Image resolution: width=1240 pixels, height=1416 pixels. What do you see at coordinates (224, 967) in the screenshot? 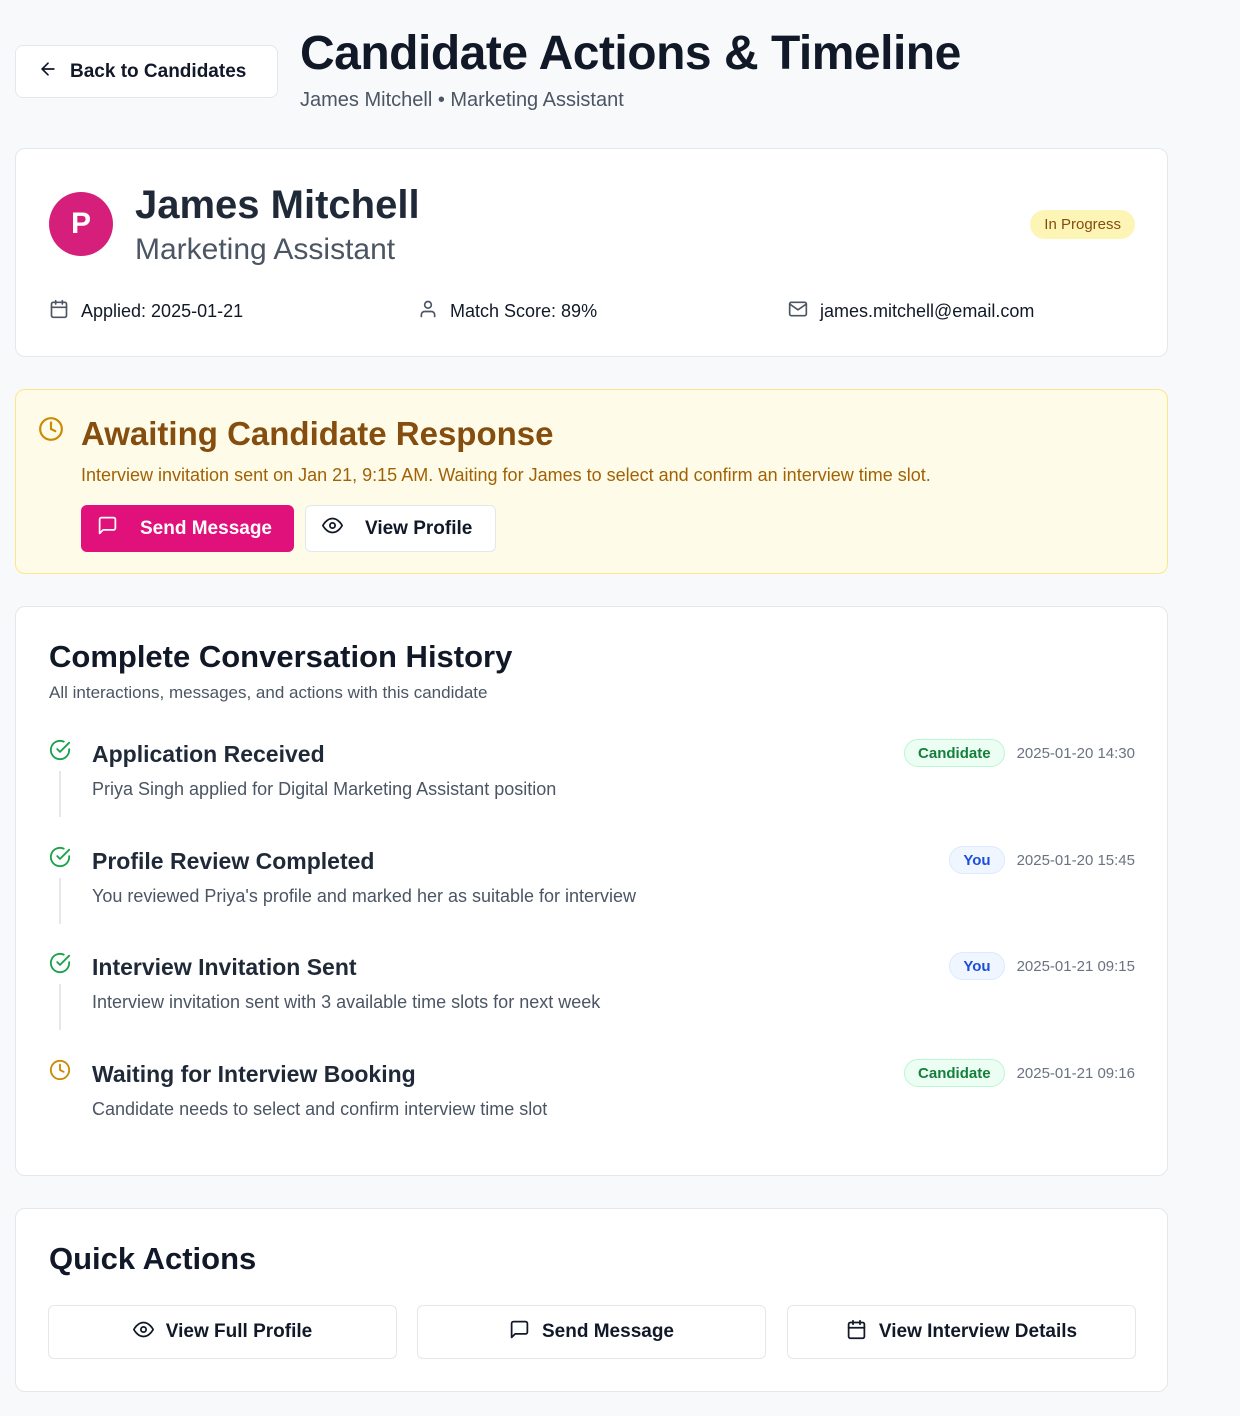
I see `timeline-title: Interview Invitation Sent` at bounding box center [224, 967].